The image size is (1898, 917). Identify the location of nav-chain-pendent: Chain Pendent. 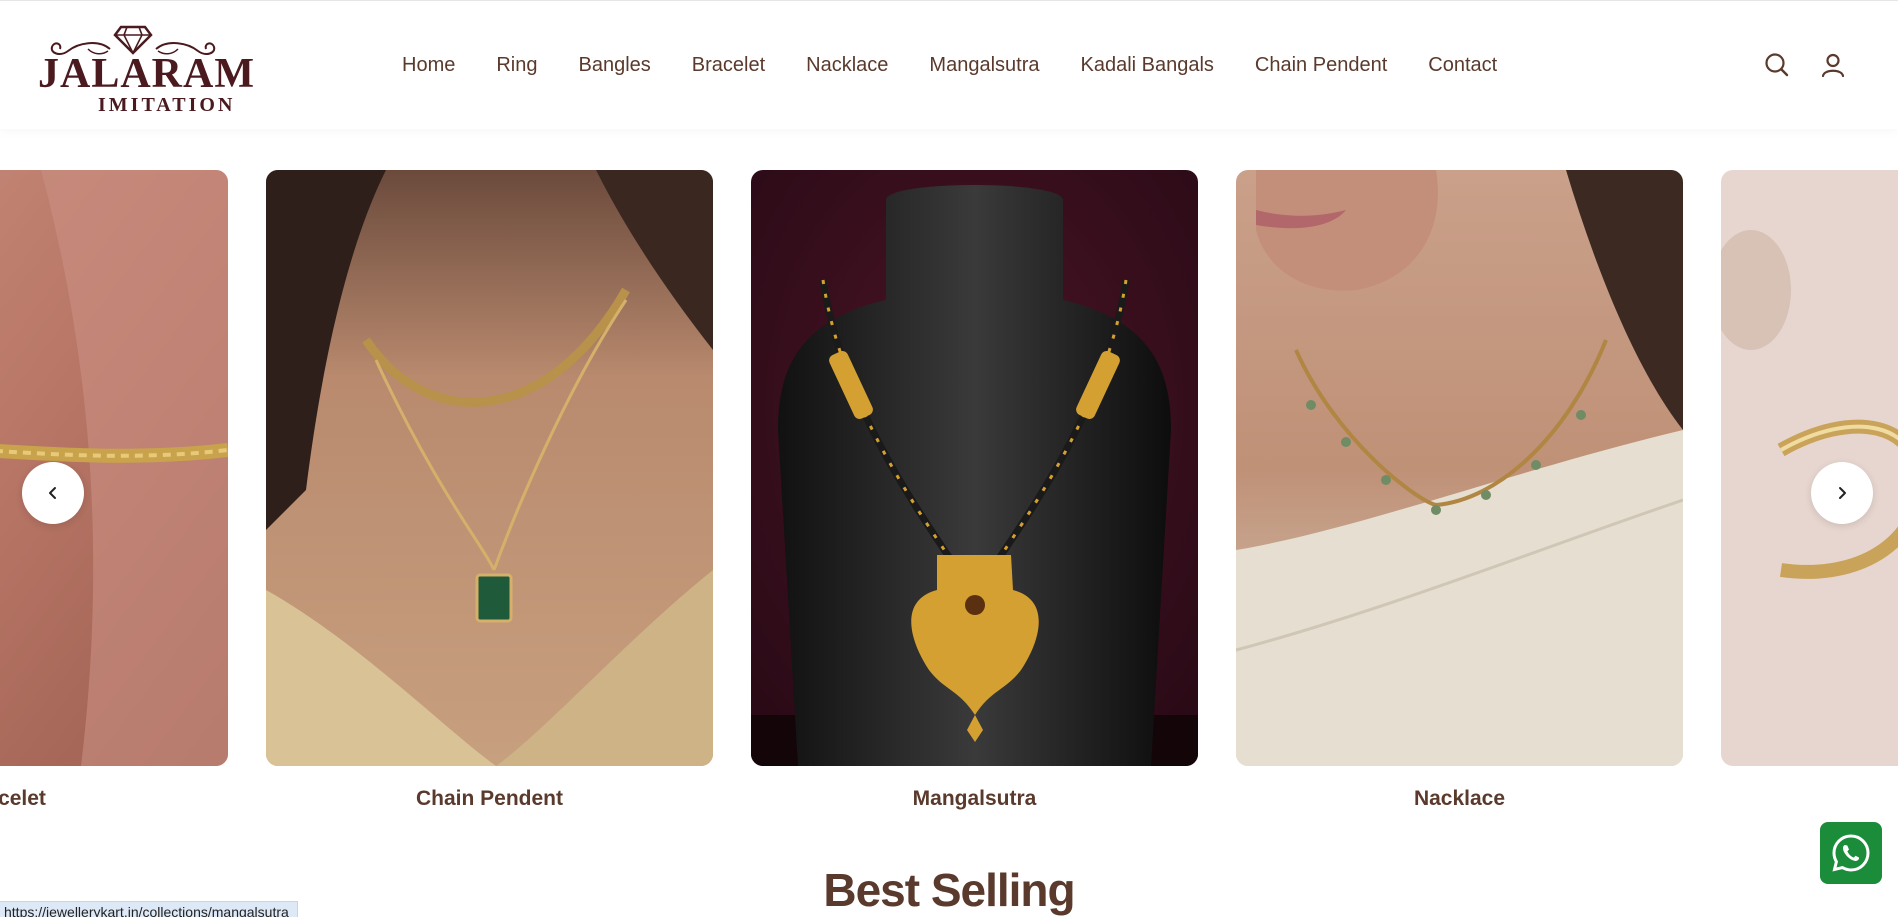
(1321, 65).